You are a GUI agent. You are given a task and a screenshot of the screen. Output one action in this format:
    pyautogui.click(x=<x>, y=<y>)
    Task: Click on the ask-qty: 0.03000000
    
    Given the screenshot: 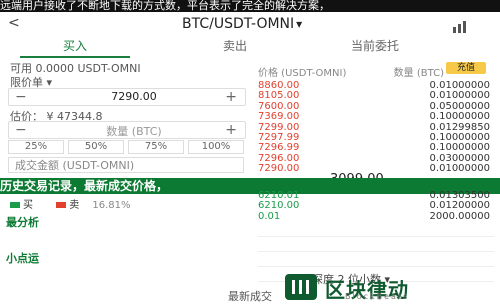 What is the action you would take?
    pyautogui.click(x=459, y=158)
    